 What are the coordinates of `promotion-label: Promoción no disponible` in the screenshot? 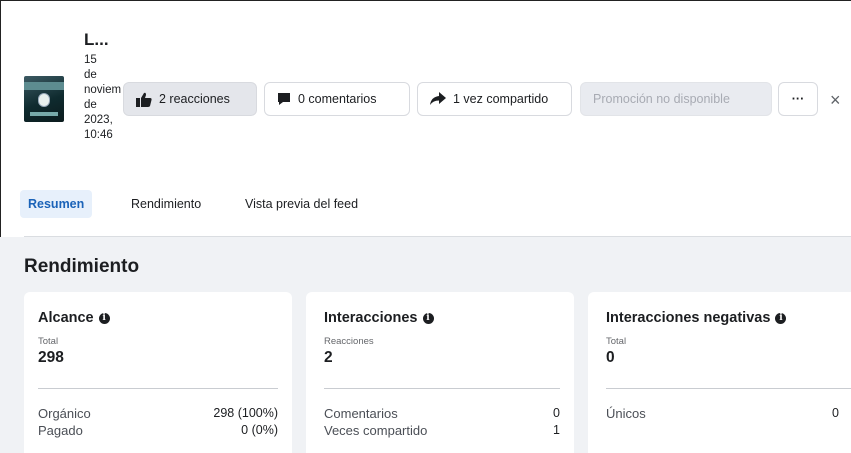 It's located at (661, 99).